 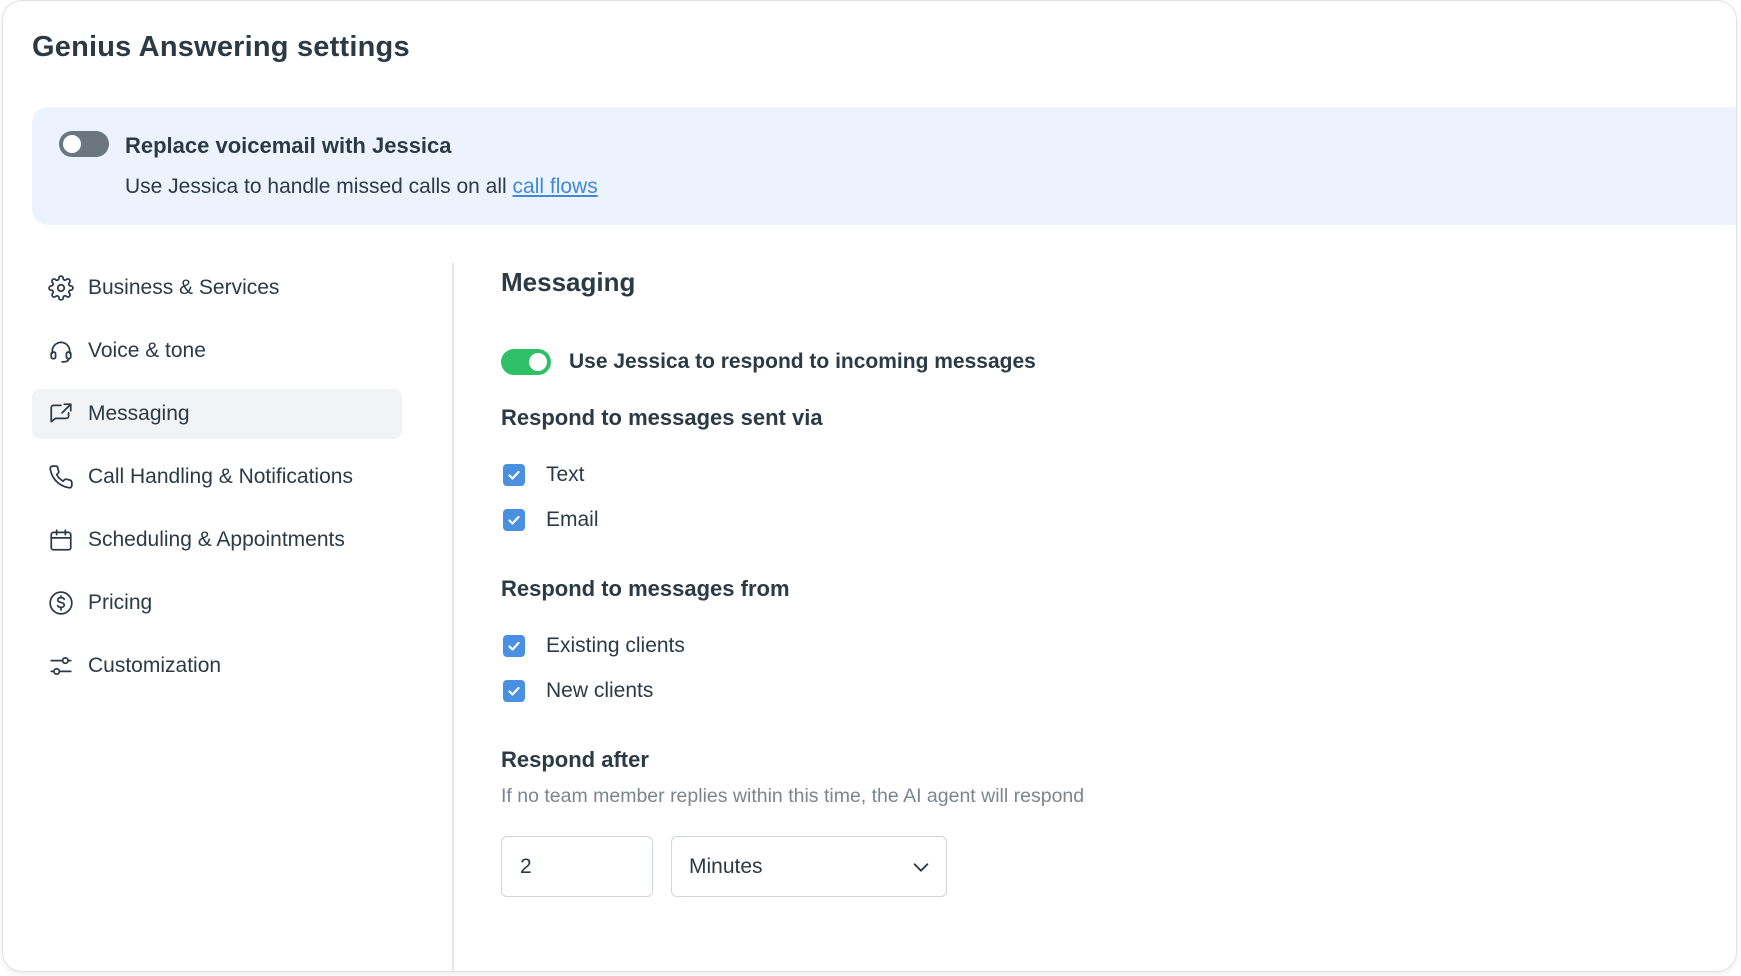 I want to click on checkbox-new-clients: New clients, so click(x=578, y=691).